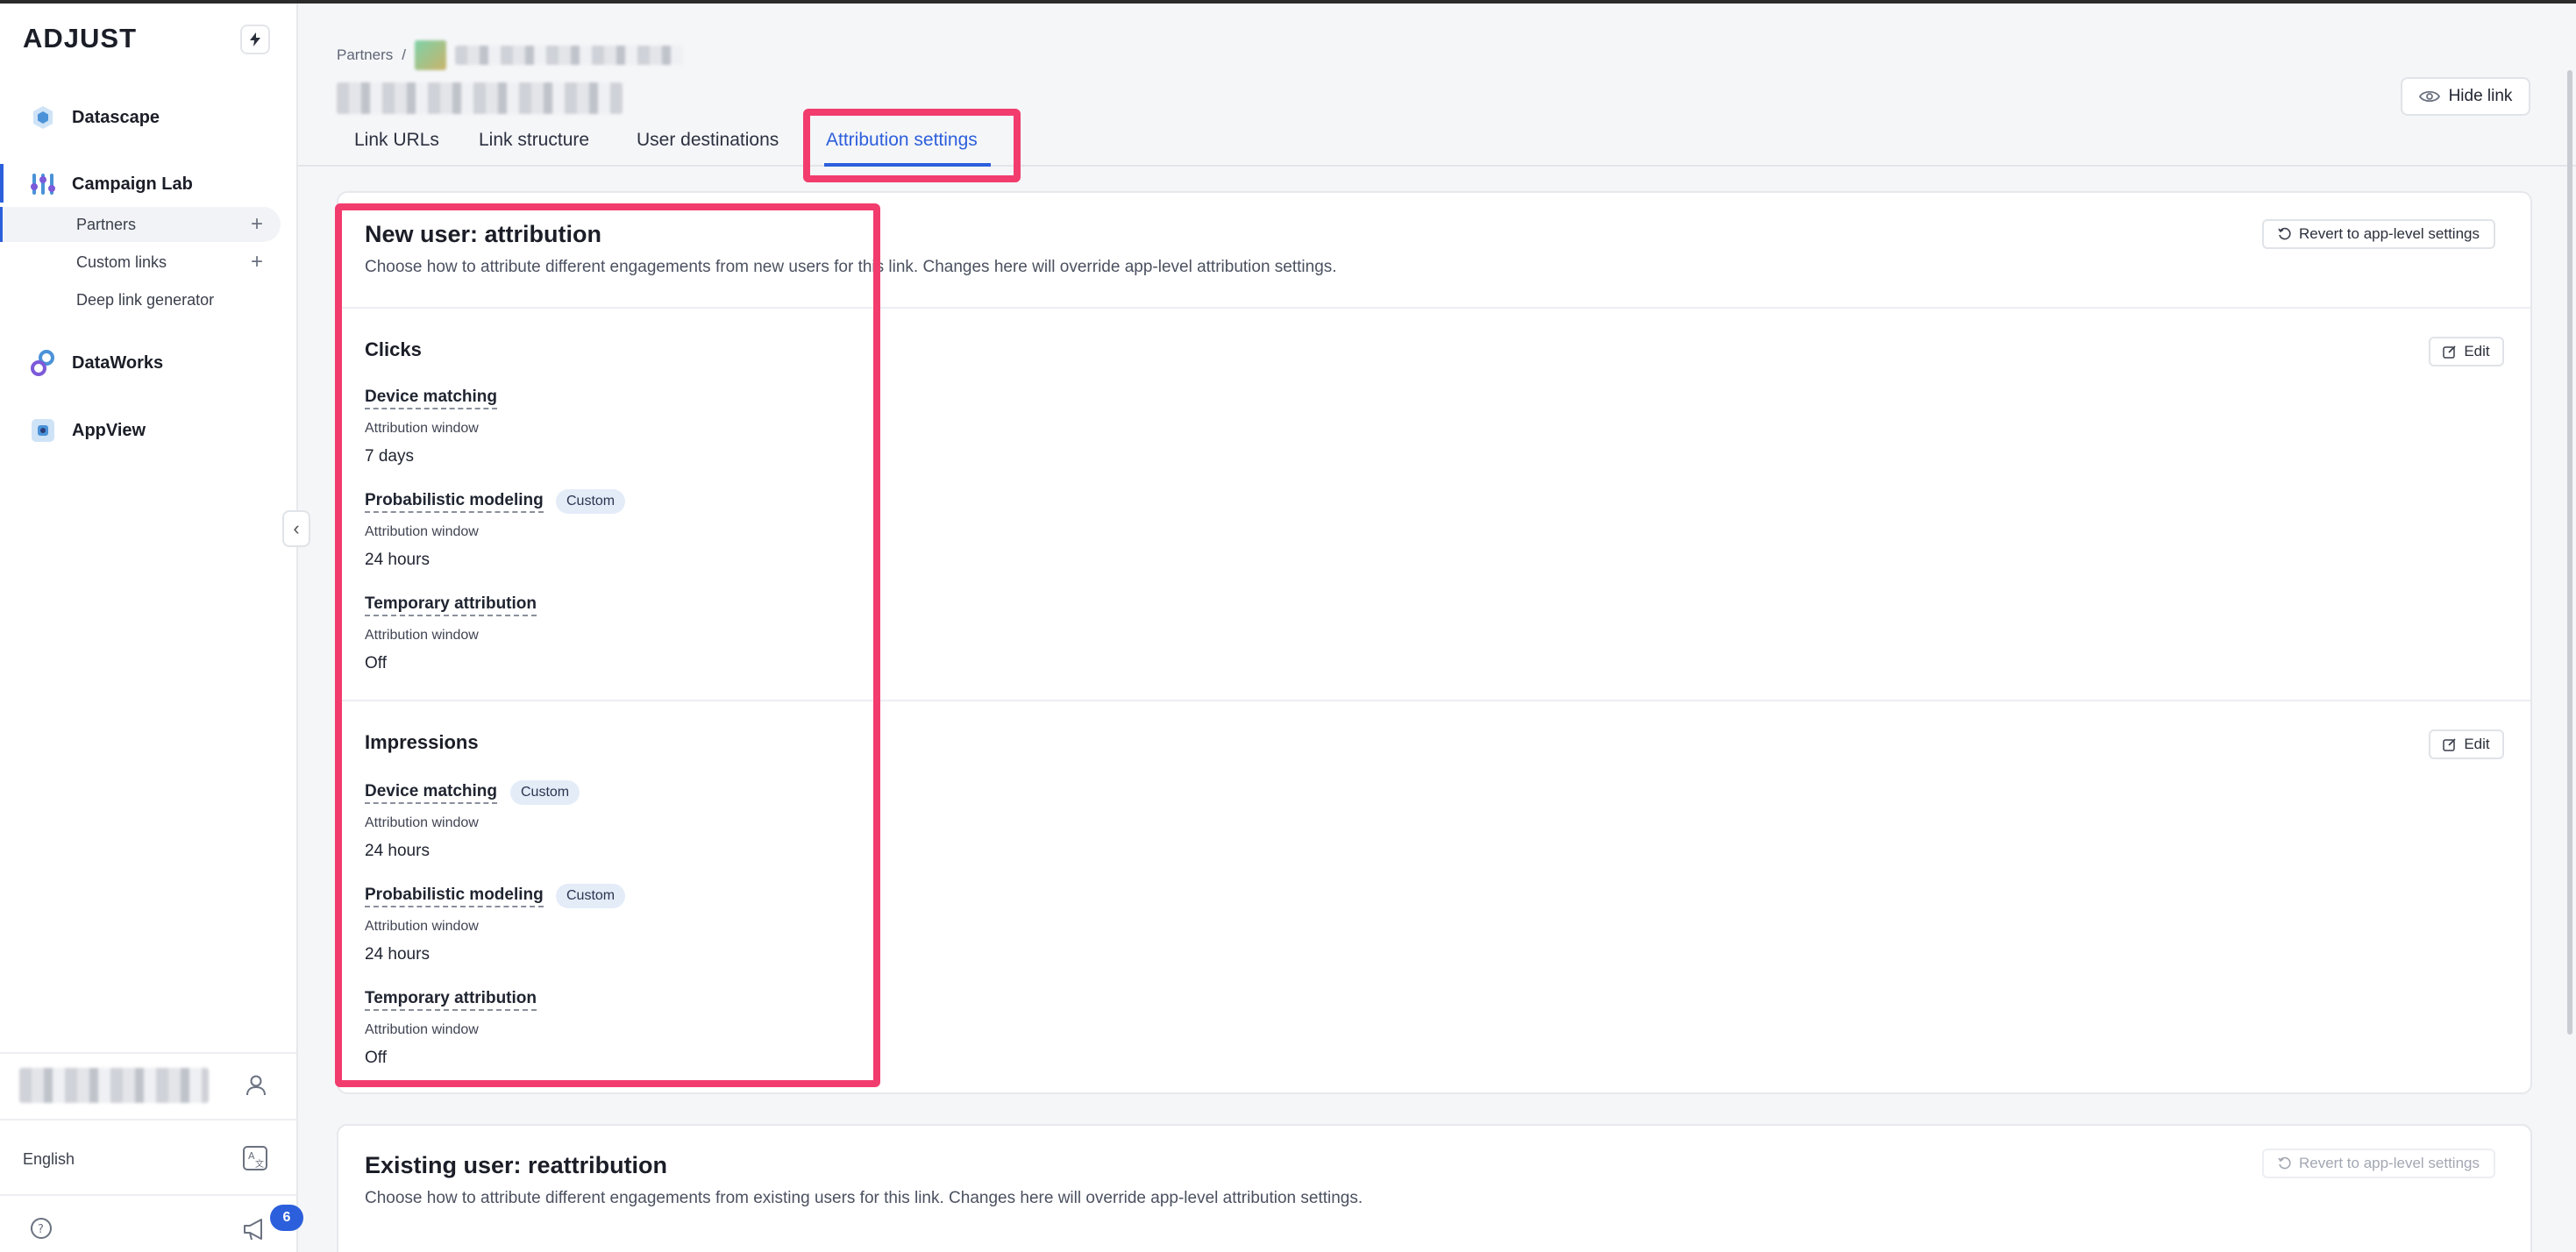 Image resolution: width=2576 pixels, height=1252 pixels. I want to click on tab-highlight-box, so click(912, 145).